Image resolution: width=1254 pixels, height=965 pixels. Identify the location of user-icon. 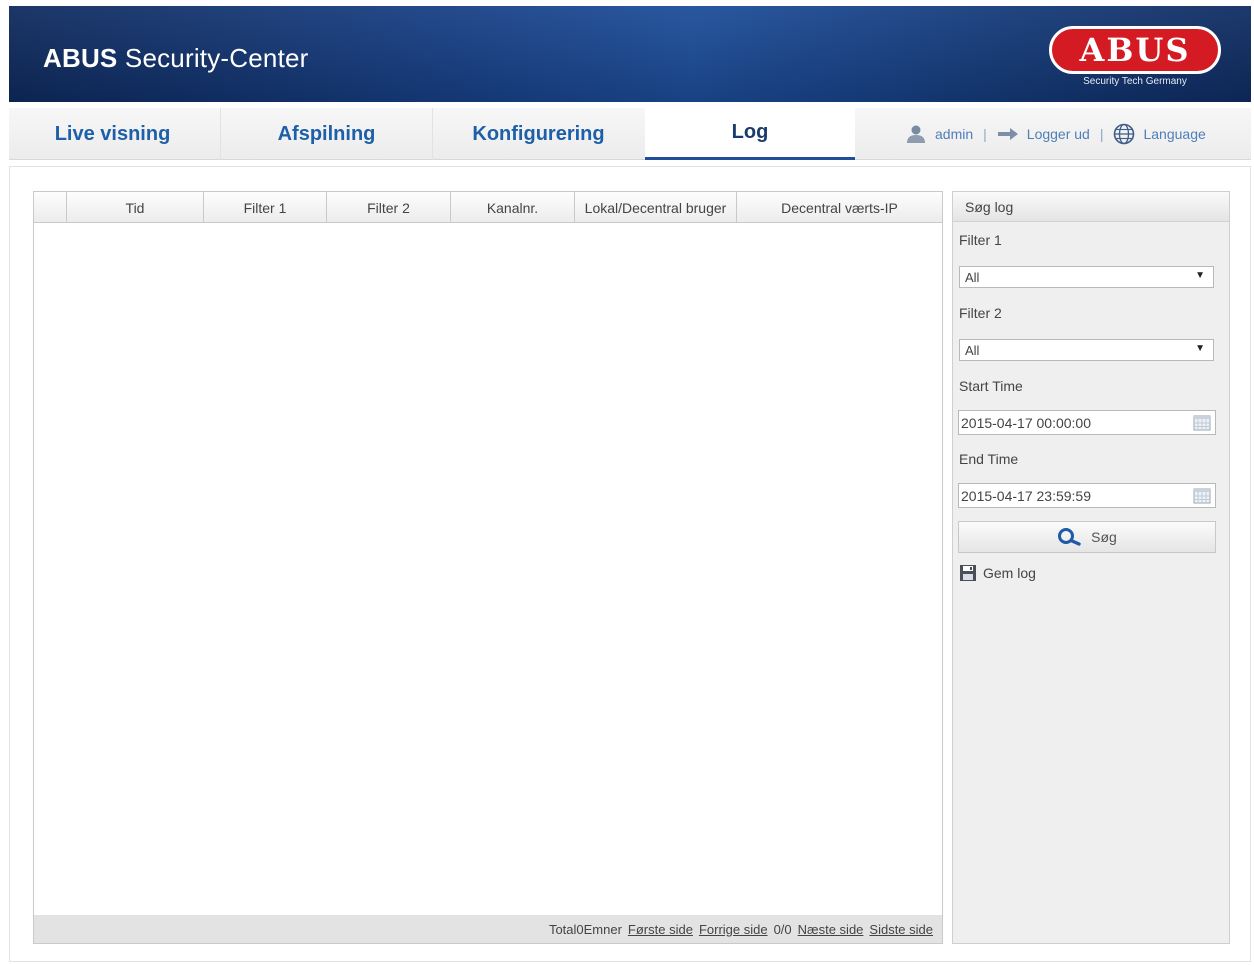
(916, 134).